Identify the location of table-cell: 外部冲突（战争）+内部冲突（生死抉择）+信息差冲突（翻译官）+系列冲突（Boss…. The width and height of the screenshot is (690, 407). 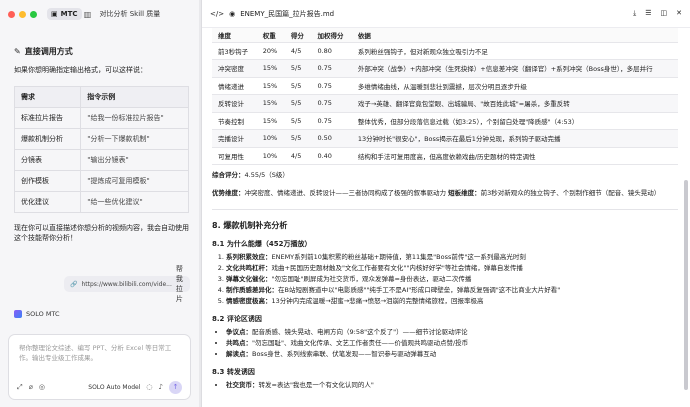
(514, 68).